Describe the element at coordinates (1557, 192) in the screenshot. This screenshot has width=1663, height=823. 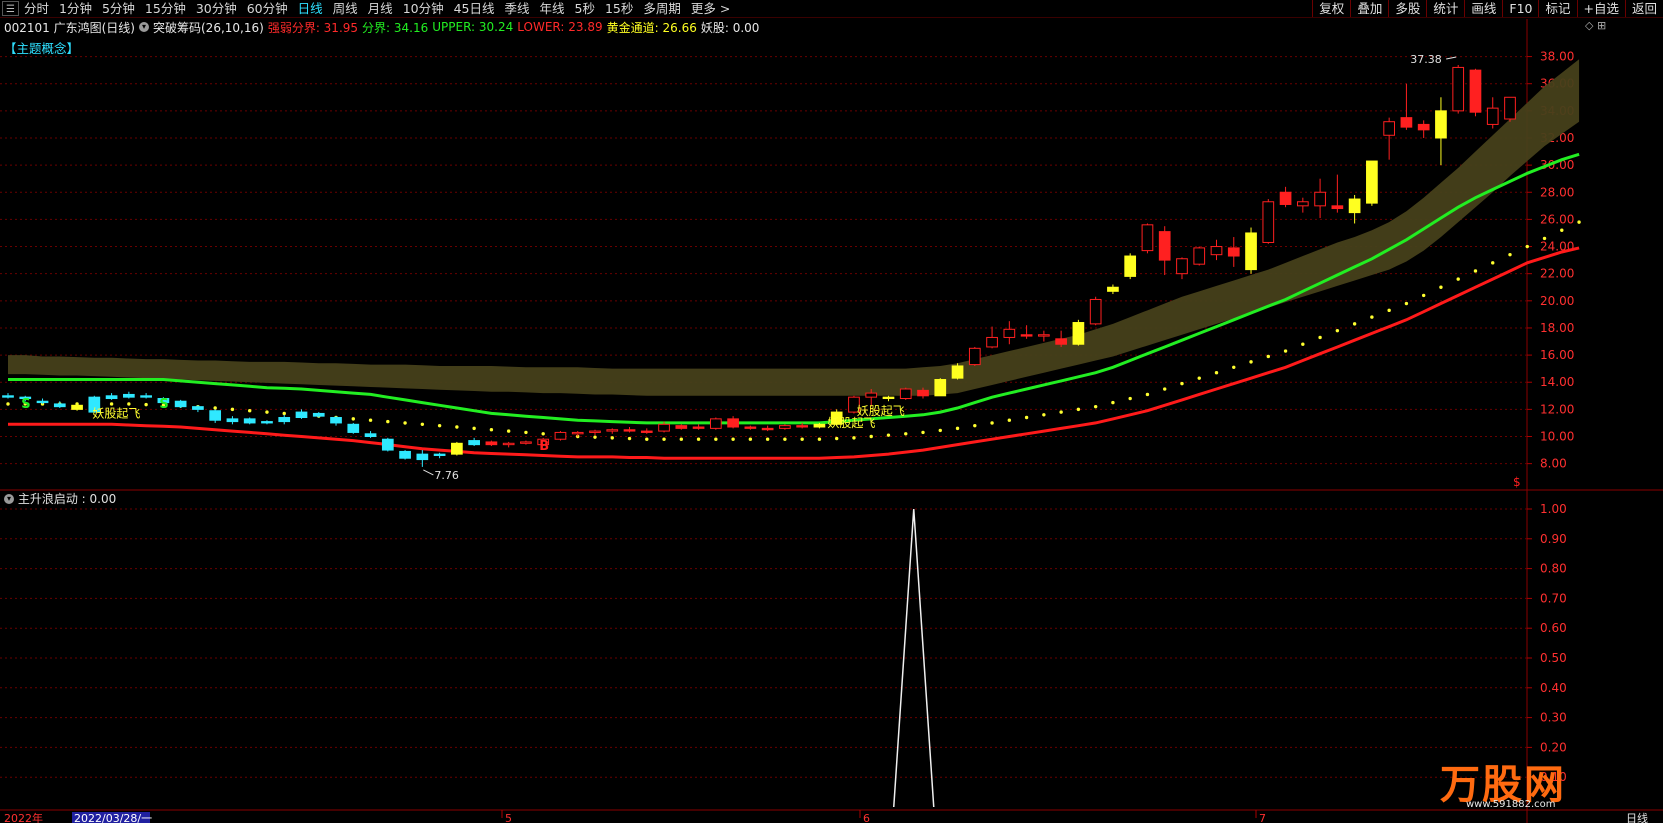
I see `price-tick-label: 28.00` at that location.